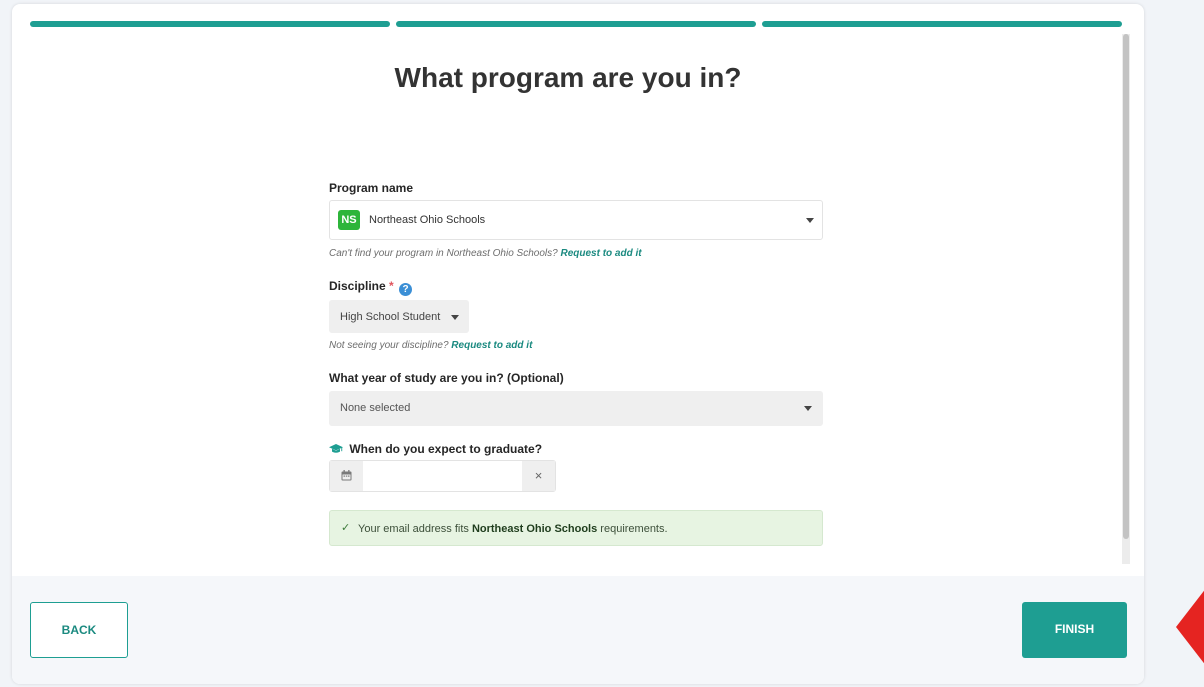 This screenshot has width=1204, height=687. I want to click on graduation-date-group: ×, so click(442, 476).